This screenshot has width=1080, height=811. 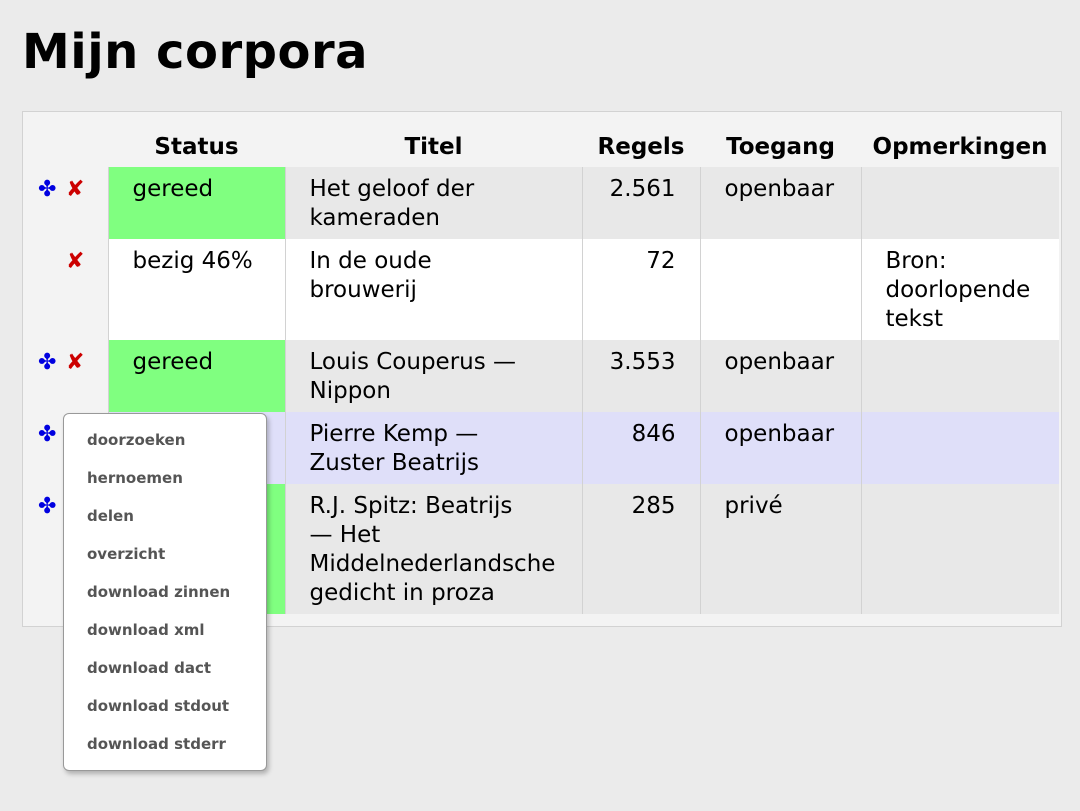 I want to click on lines-cell: 2.561, so click(x=640, y=203).